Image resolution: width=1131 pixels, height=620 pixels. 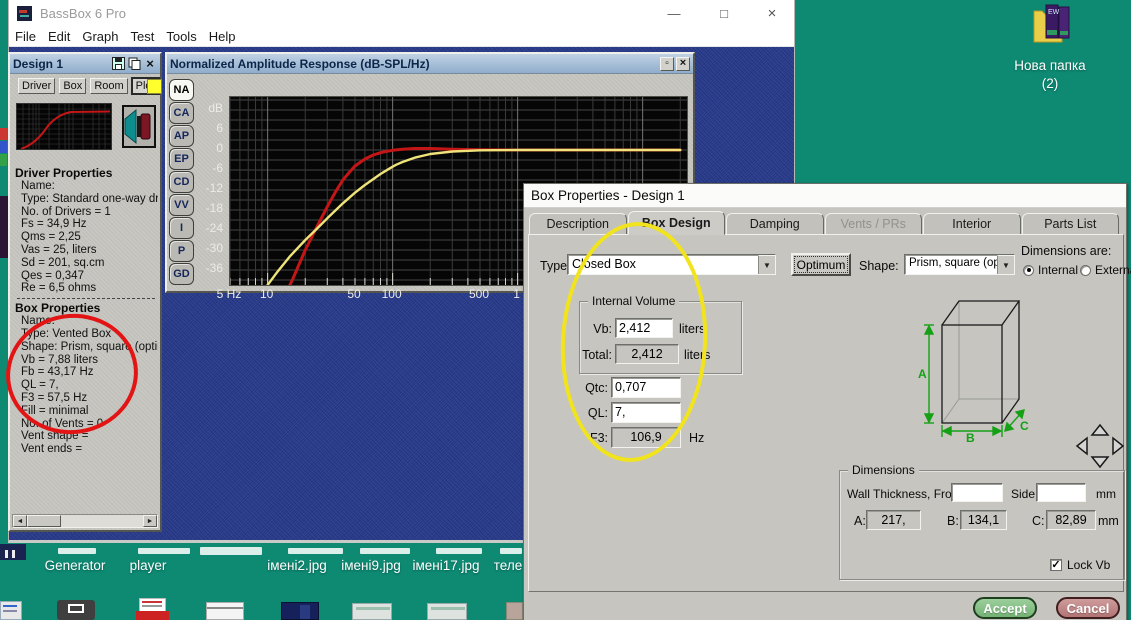 I want to click on diagram-label-c: C, so click(x=1024, y=426).